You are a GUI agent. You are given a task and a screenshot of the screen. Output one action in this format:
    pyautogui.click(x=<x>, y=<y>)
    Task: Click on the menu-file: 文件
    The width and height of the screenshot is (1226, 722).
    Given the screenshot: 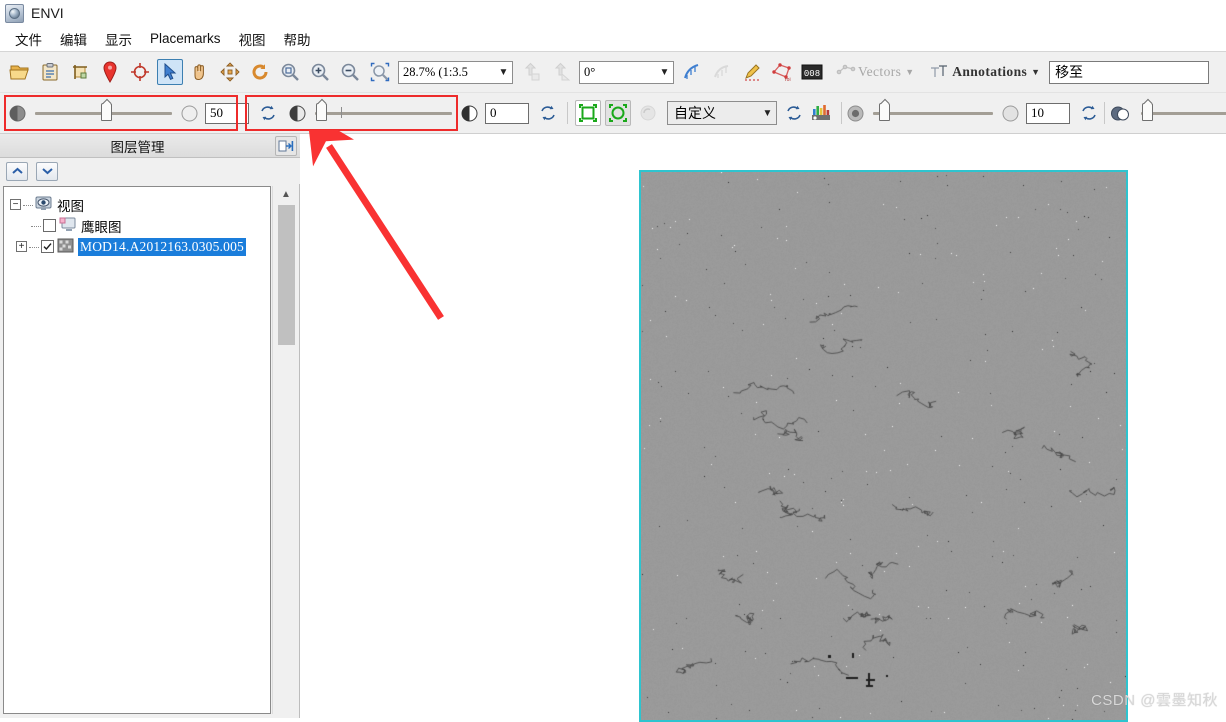 What is the action you would take?
    pyautogui.click(x=28, y=39)
    